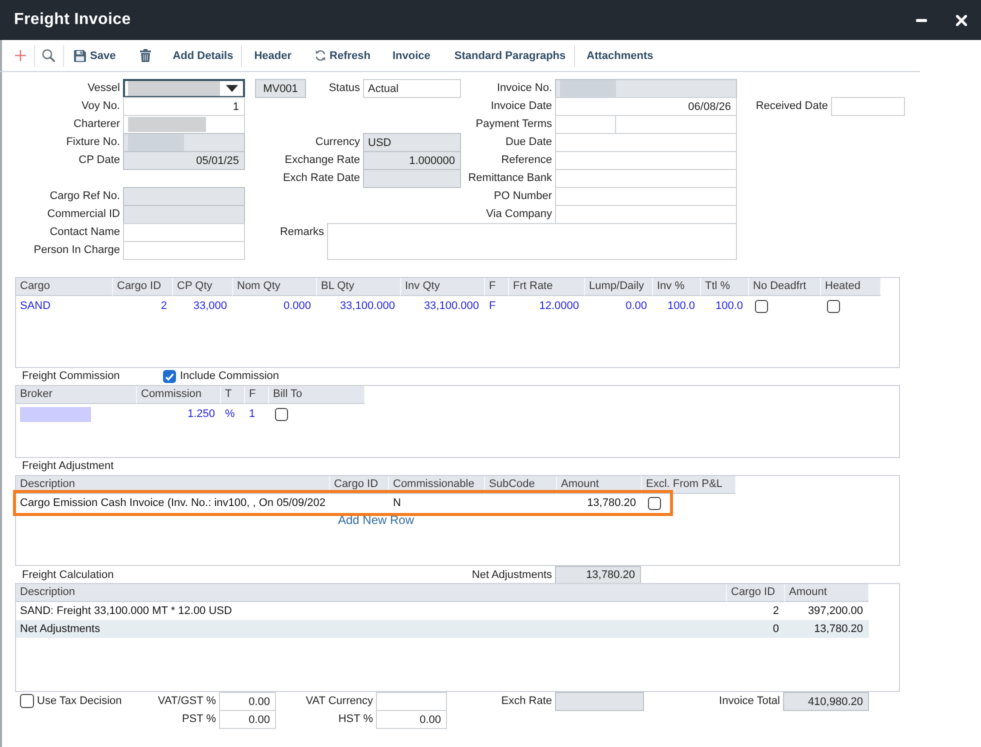 The height and width of the screenshot is (747, 981). I want to click on window-title: Freight Invoice, so click(72, 20).